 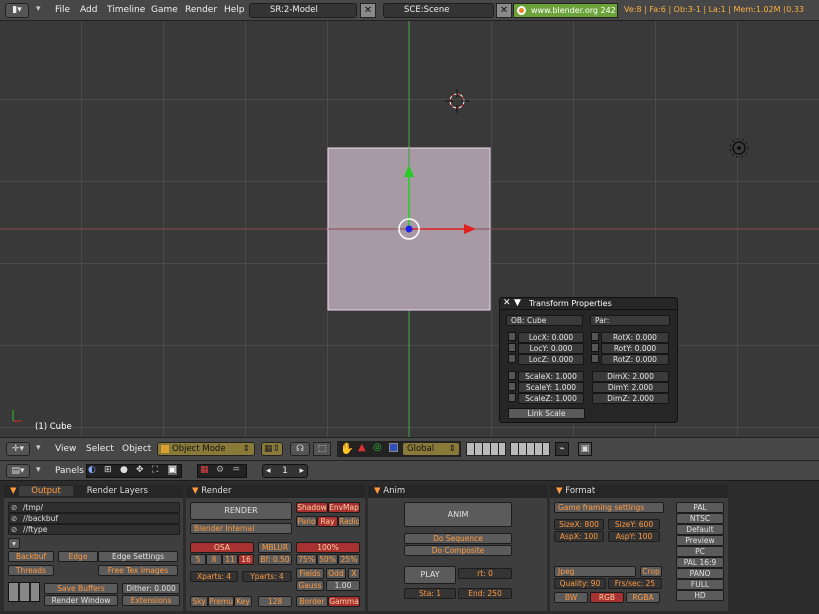 What do you see at coordinates (630, 320) in the screenshot?
I see `parent-field: Par:` at bounding box center [630, 320].